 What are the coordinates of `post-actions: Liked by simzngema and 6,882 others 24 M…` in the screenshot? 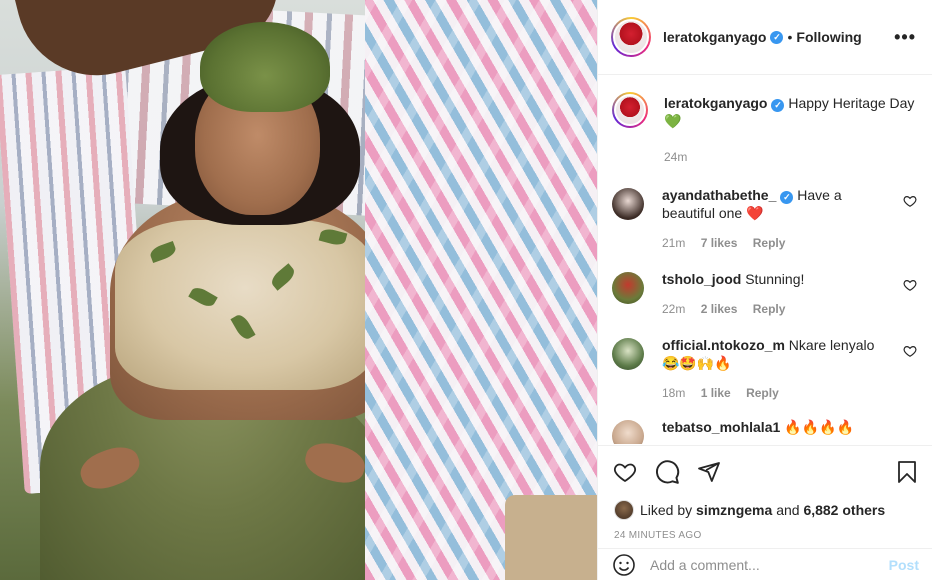 It's located at (765, 493).